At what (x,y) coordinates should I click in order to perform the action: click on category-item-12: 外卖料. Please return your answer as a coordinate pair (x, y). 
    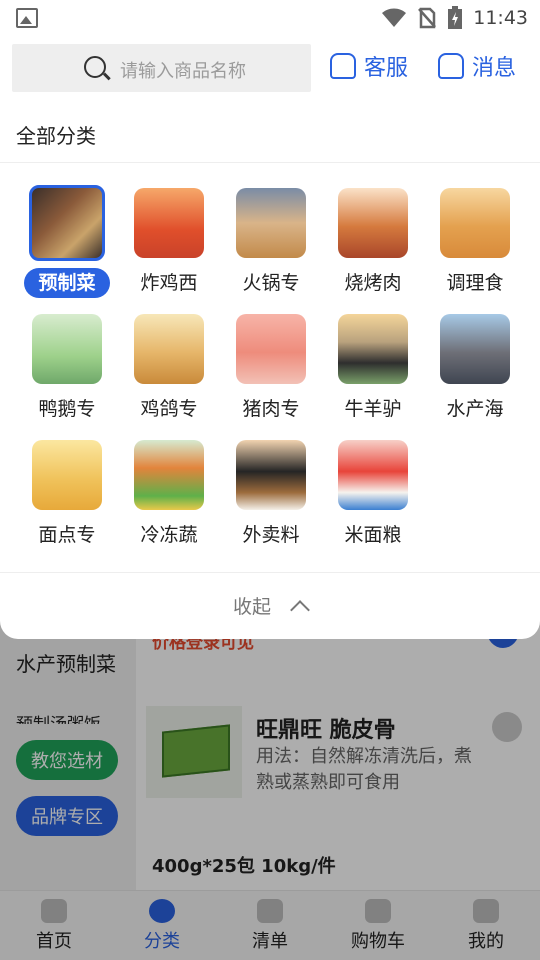
    Looking at the image, I should click on (271, 500).